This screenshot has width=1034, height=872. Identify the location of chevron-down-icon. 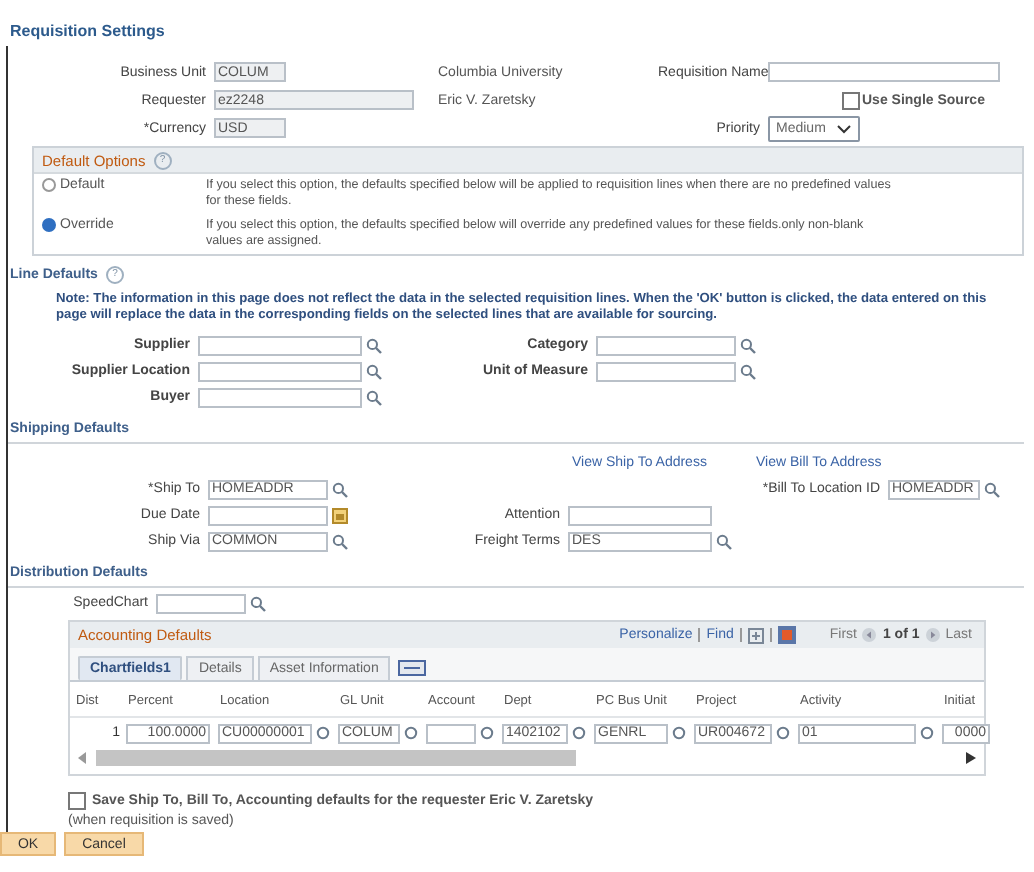
(843, 128).